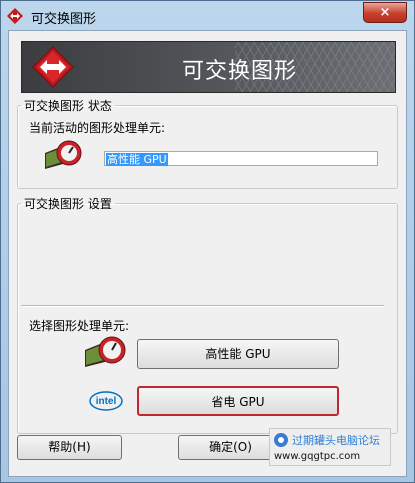  I want to click on select-gpu-label: 选择图形处理单元:, so click(79, 326).